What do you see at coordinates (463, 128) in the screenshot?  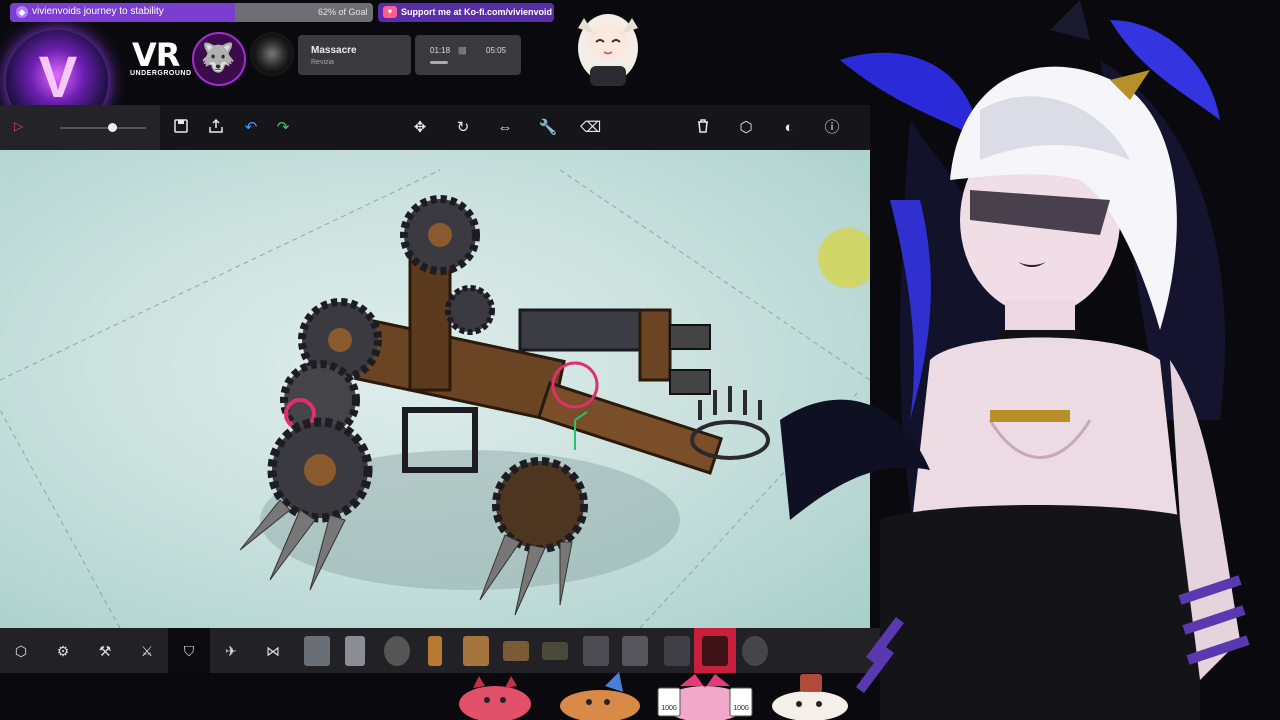 I see `rotate-icon: ↻` at bounding box center [463, 128].